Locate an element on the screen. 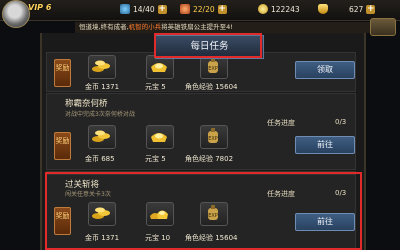 Image resolution: width=400 pixels, height=250 pixels. announcement-suffix: 将英雄铁扇公主提升至4! is located at coordinates (197, 27).